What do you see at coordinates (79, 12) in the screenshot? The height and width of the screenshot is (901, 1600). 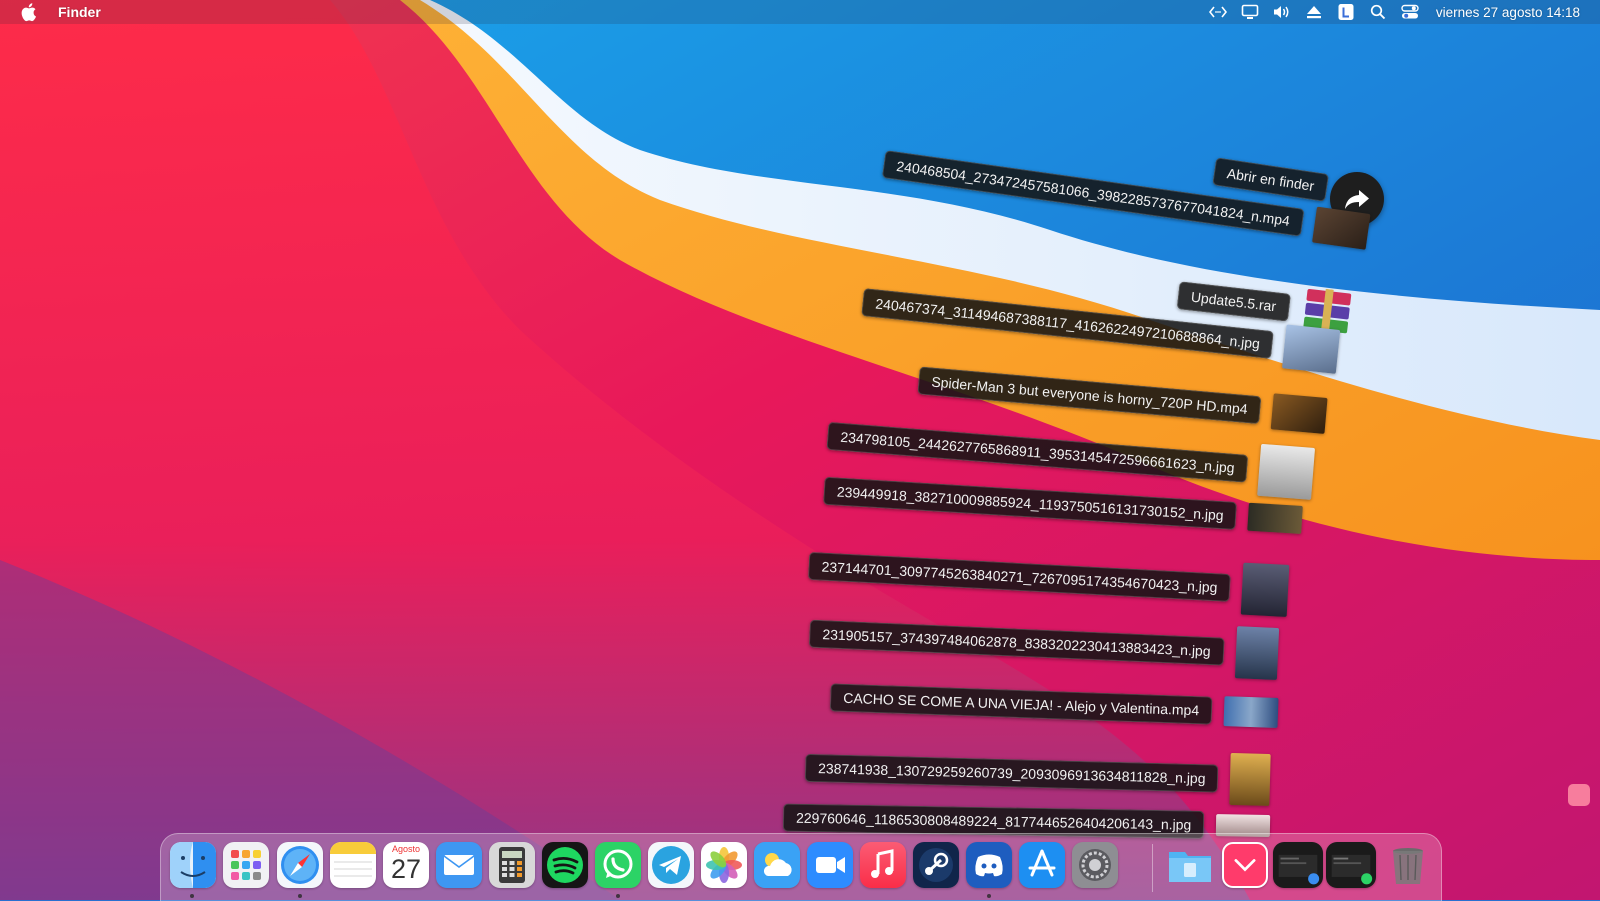 I see `active-app-name: Finder` at bounding box center [79, 12].